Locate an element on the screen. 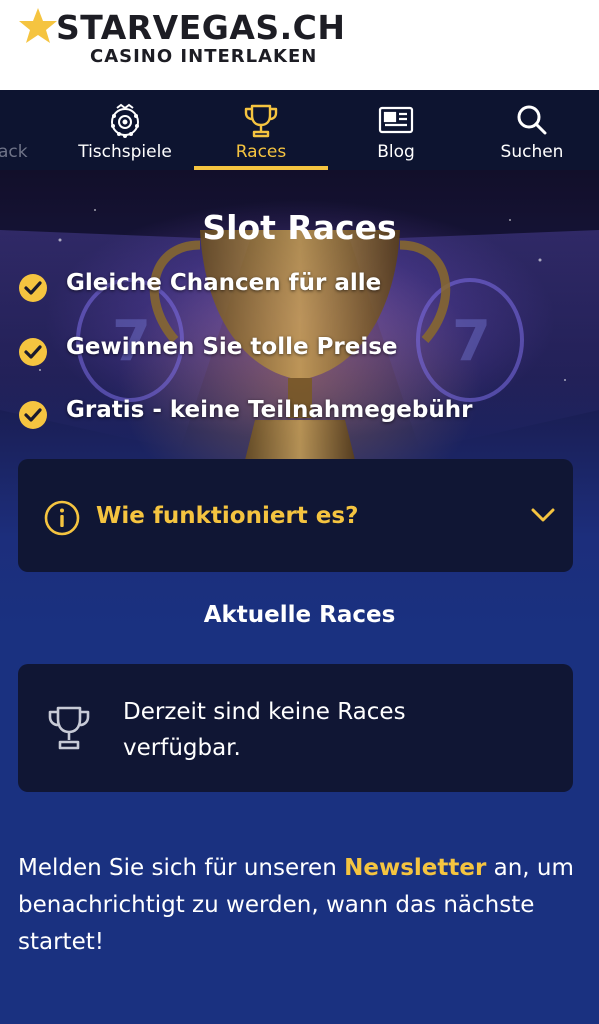 This screenshot has height=1024, width=599. nav-item-label: Suchen is located at coordinates (532, 152).